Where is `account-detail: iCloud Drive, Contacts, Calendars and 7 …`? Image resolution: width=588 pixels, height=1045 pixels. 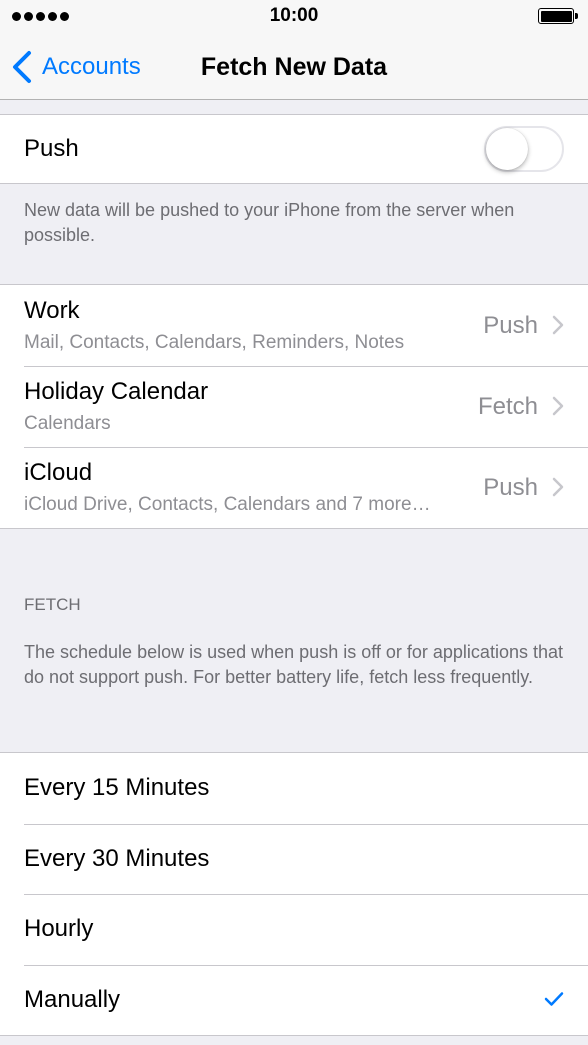 account-detail: iCloud Drive, Contacts, Calendars and 7 … is located at coordinates (227, 504).